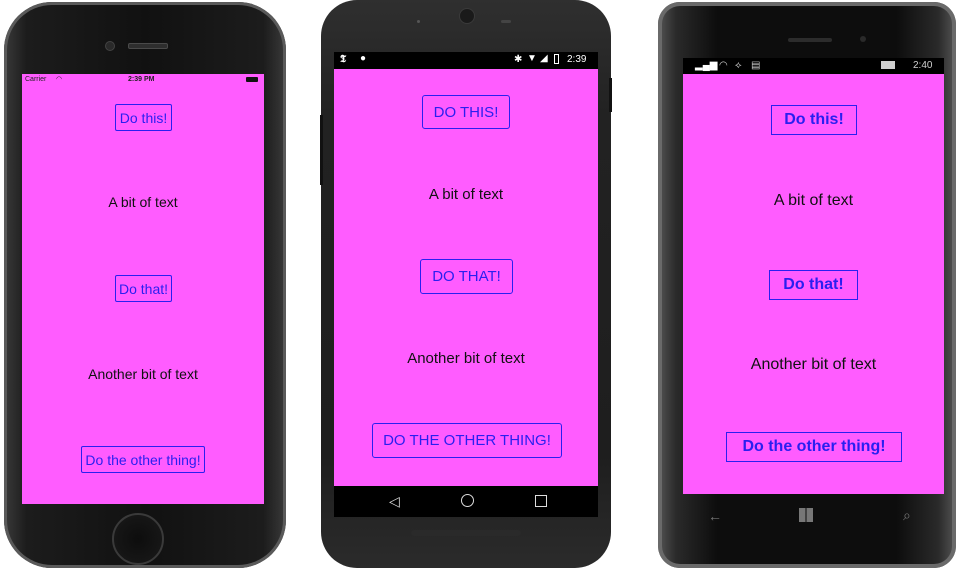 The image size is (958, 571). I want to click on speaker-dot, so click(418, 21).